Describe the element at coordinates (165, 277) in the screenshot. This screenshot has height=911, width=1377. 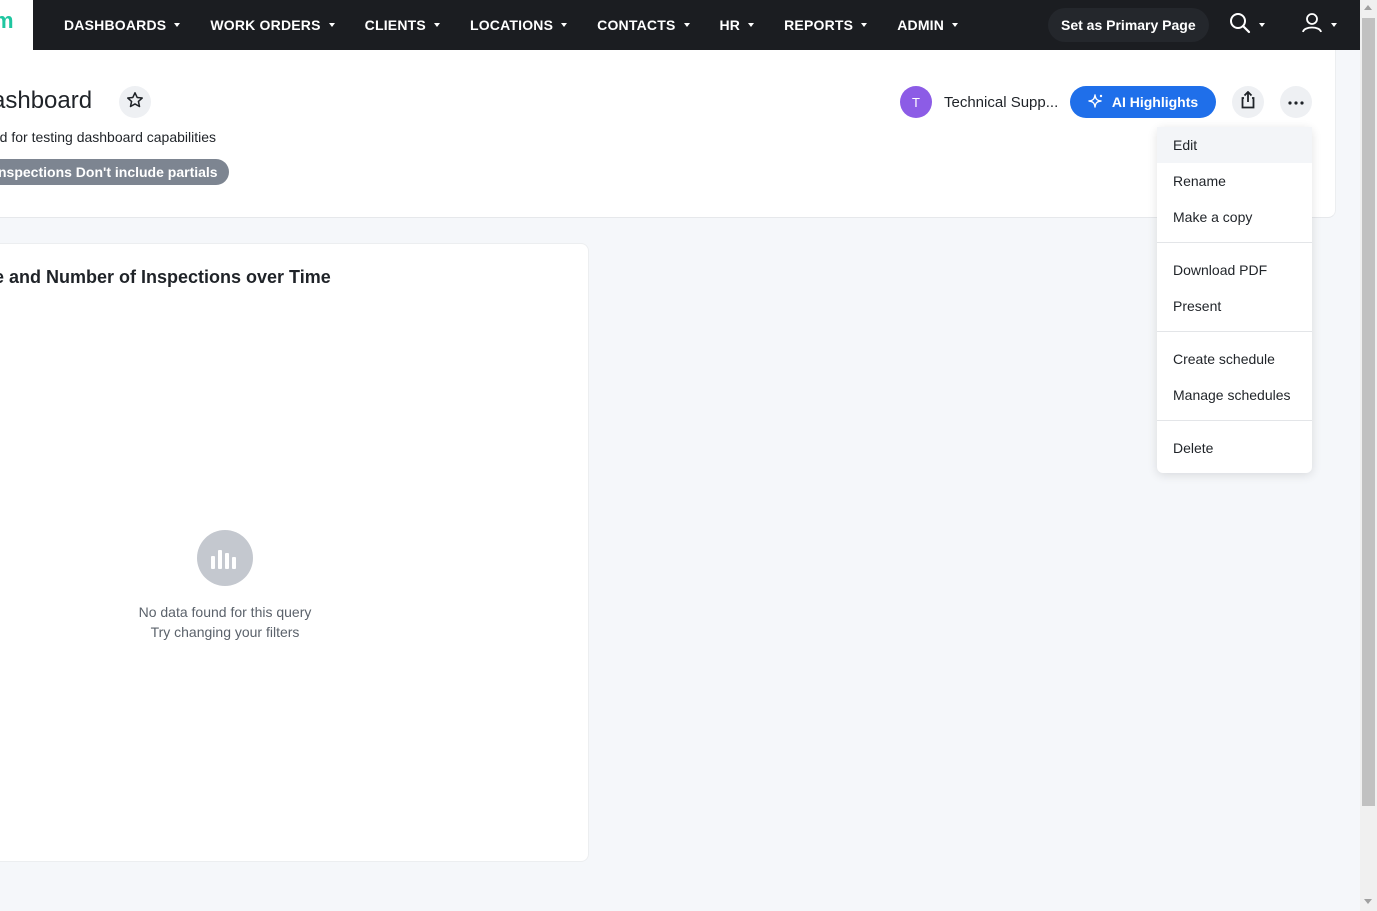
I see `chart-title: e and Number of Inspections over Time` at that location.